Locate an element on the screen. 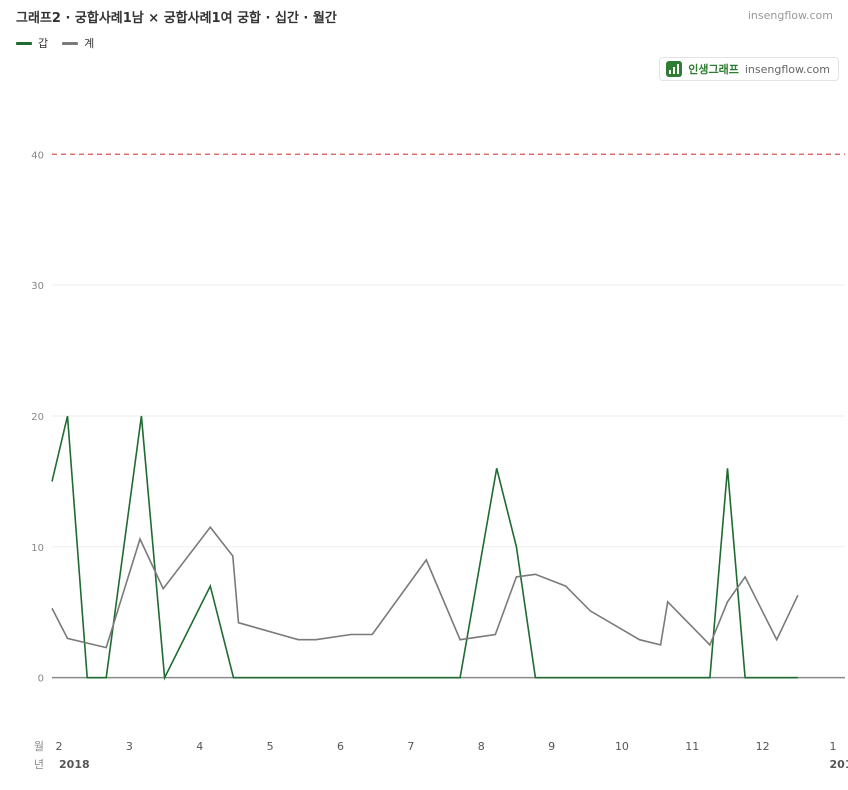 Image resolution: width=848 pixels, height=790 pixels. x-tick-label-2: 2 is located at coordinates (59, 746).